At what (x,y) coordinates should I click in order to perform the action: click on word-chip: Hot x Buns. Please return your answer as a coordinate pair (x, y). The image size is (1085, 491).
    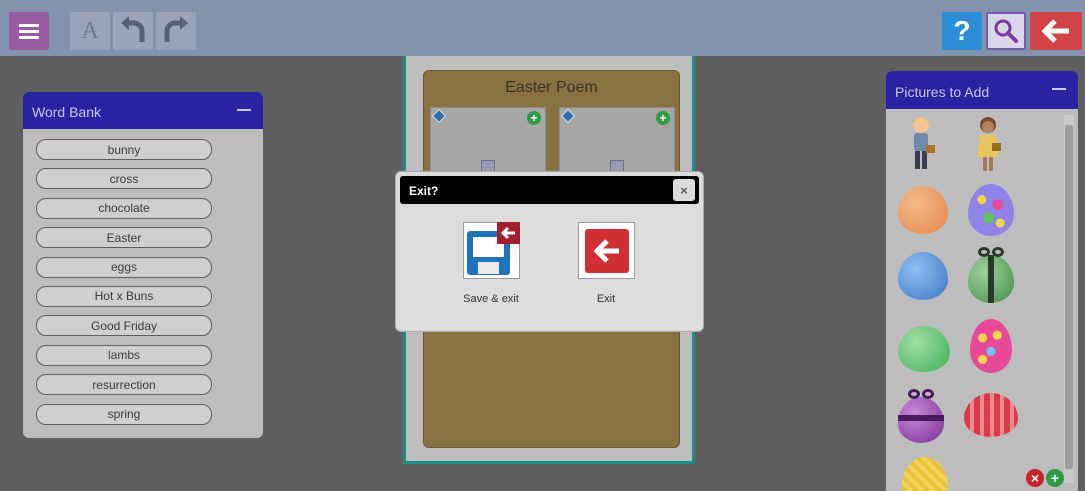
    Looking at the image, I should click on (124, 296).